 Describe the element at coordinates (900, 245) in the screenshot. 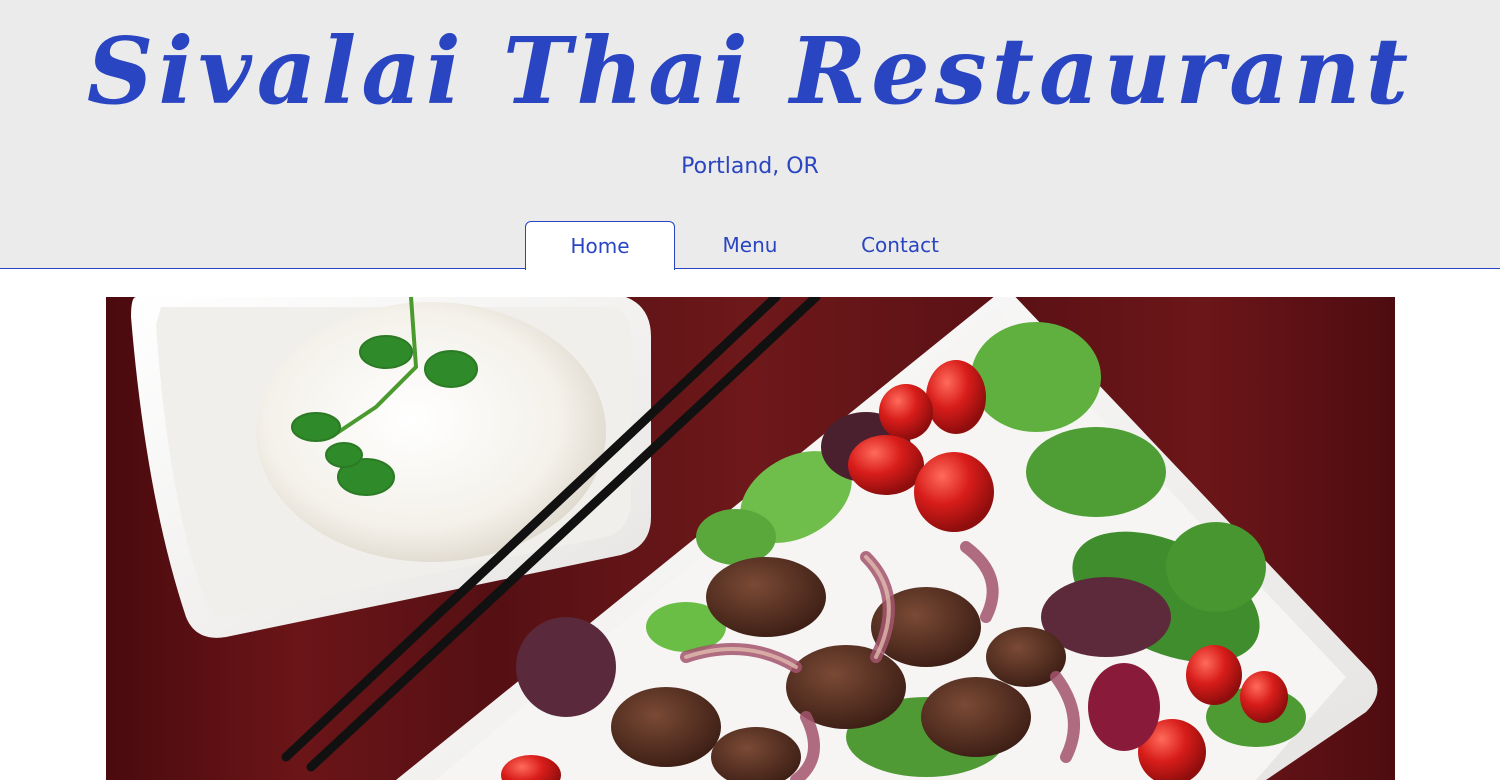

I see `tab-contact: Contact` at that location.